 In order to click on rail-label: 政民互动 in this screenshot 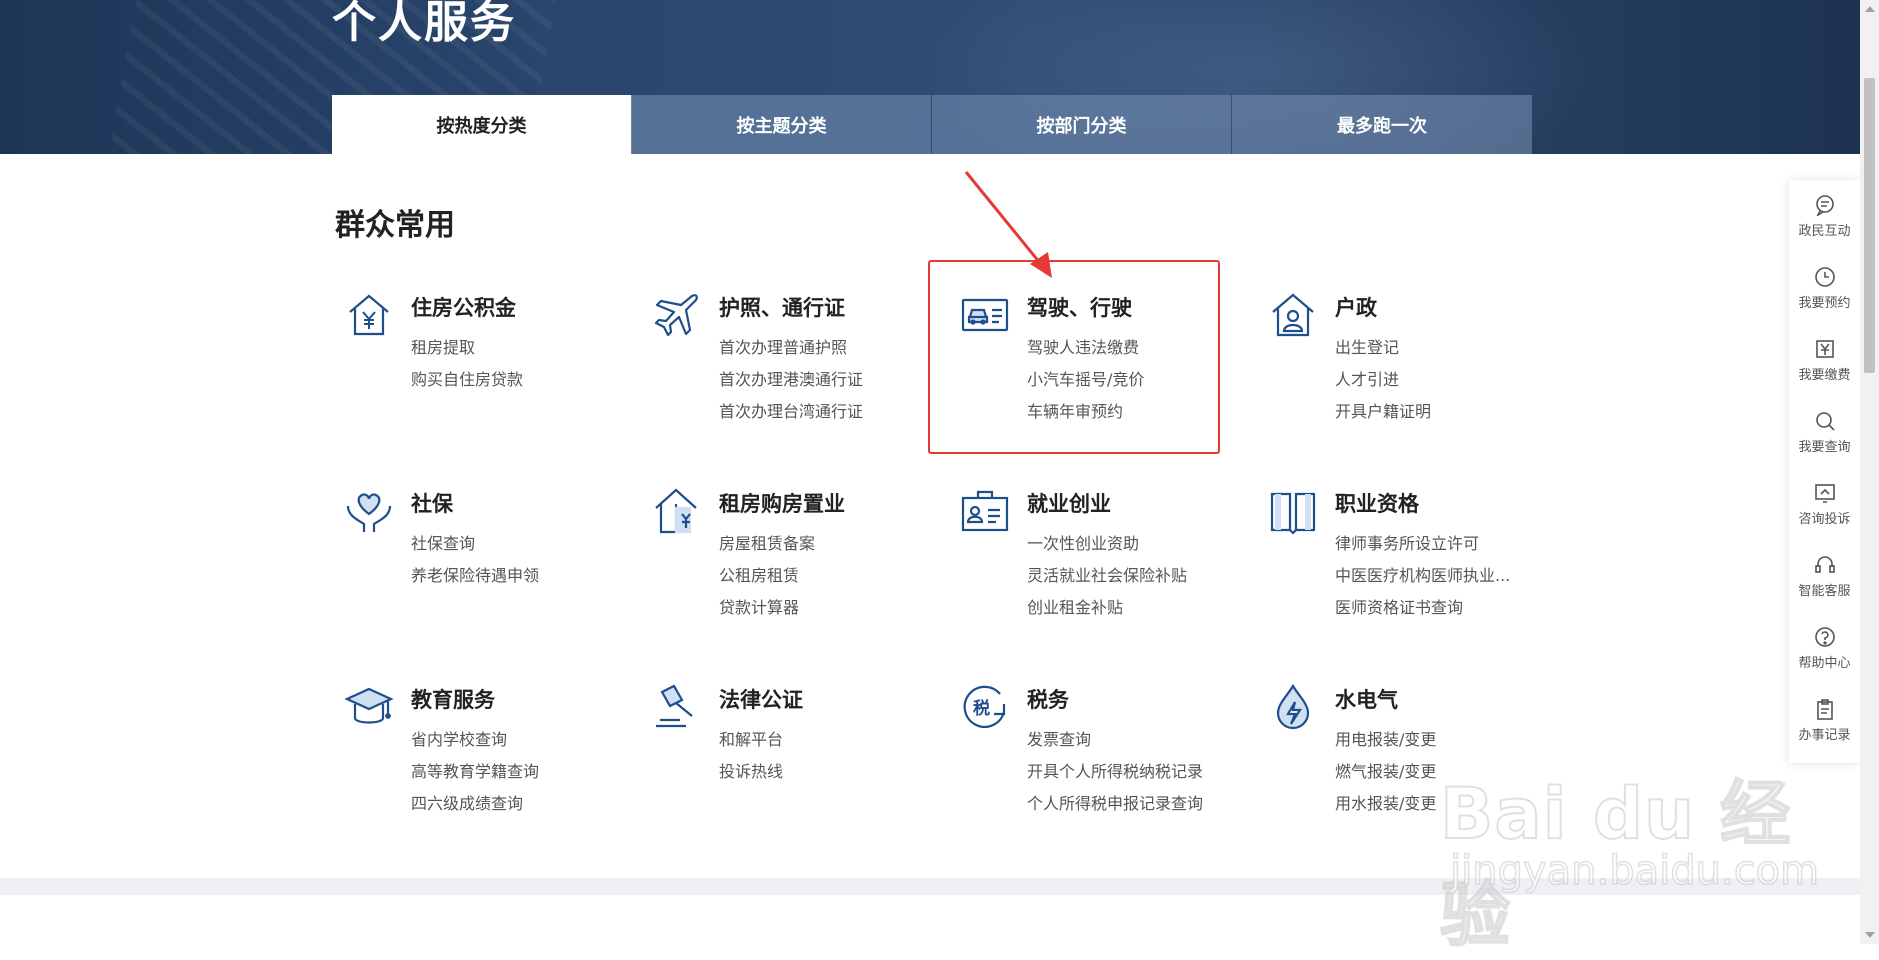, I will do `click(1824, 231)`.